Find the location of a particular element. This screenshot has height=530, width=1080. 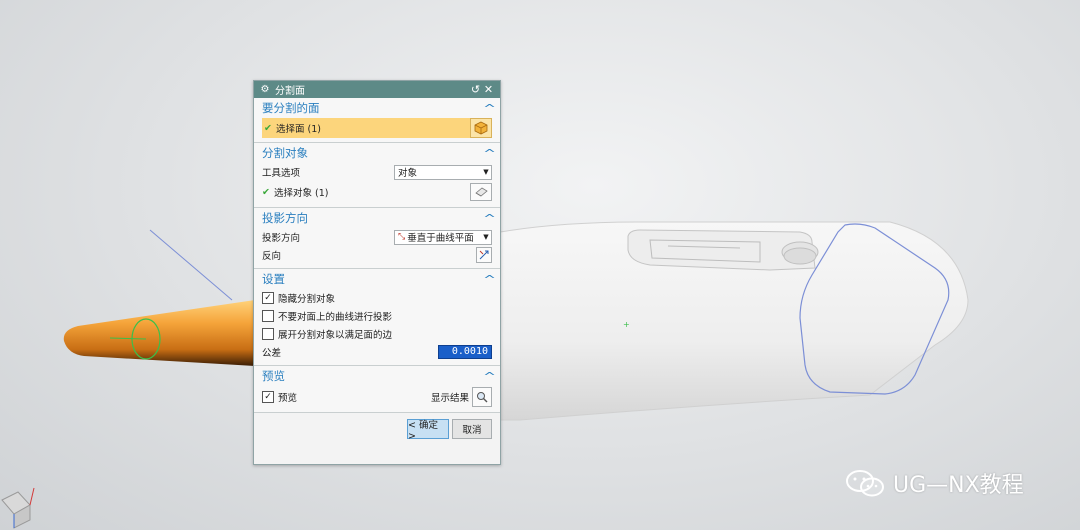

tolerance-input: 0.0010 is located at coordinates (465, 352).